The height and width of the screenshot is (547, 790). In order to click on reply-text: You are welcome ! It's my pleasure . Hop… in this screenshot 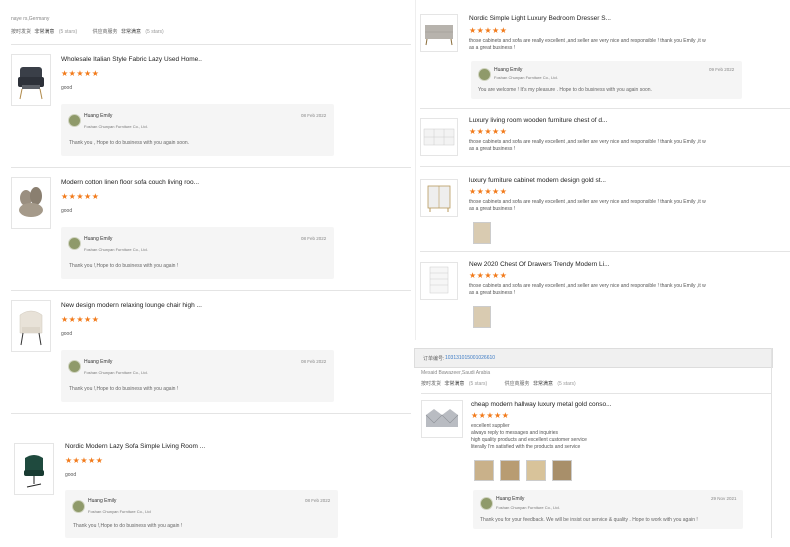, I will do `click(565, 90)`.